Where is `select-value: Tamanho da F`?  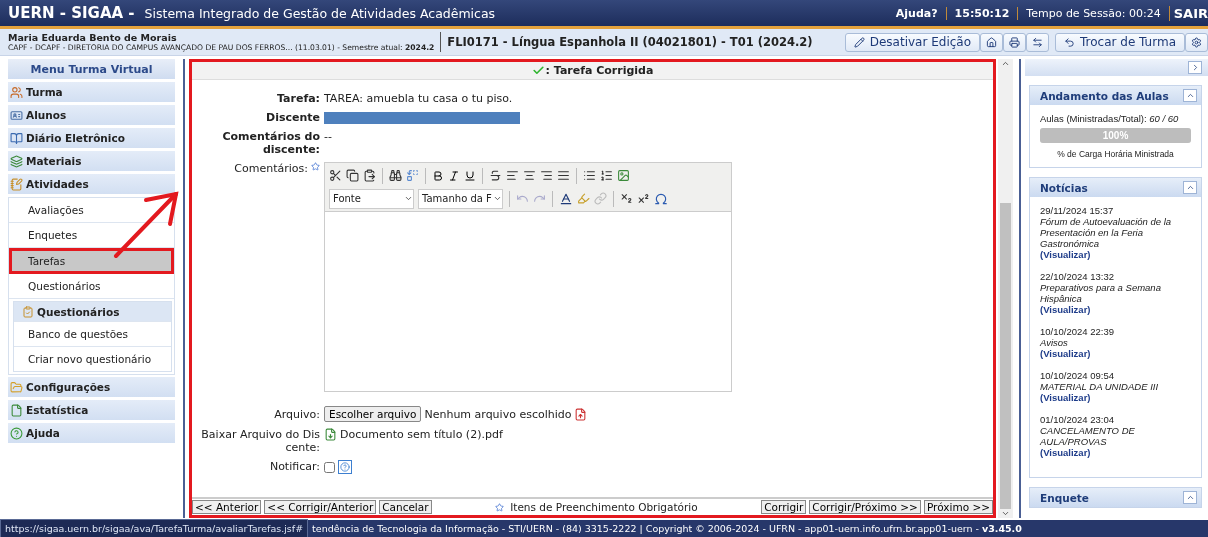 select-value: Tamanho da F is located at coordinates (457, 198).